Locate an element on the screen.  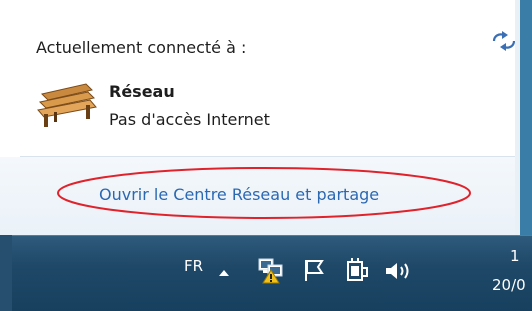
open-network-center-link: Ouvrir le Centre Réseau et partage is located at coordinates (239, 194).